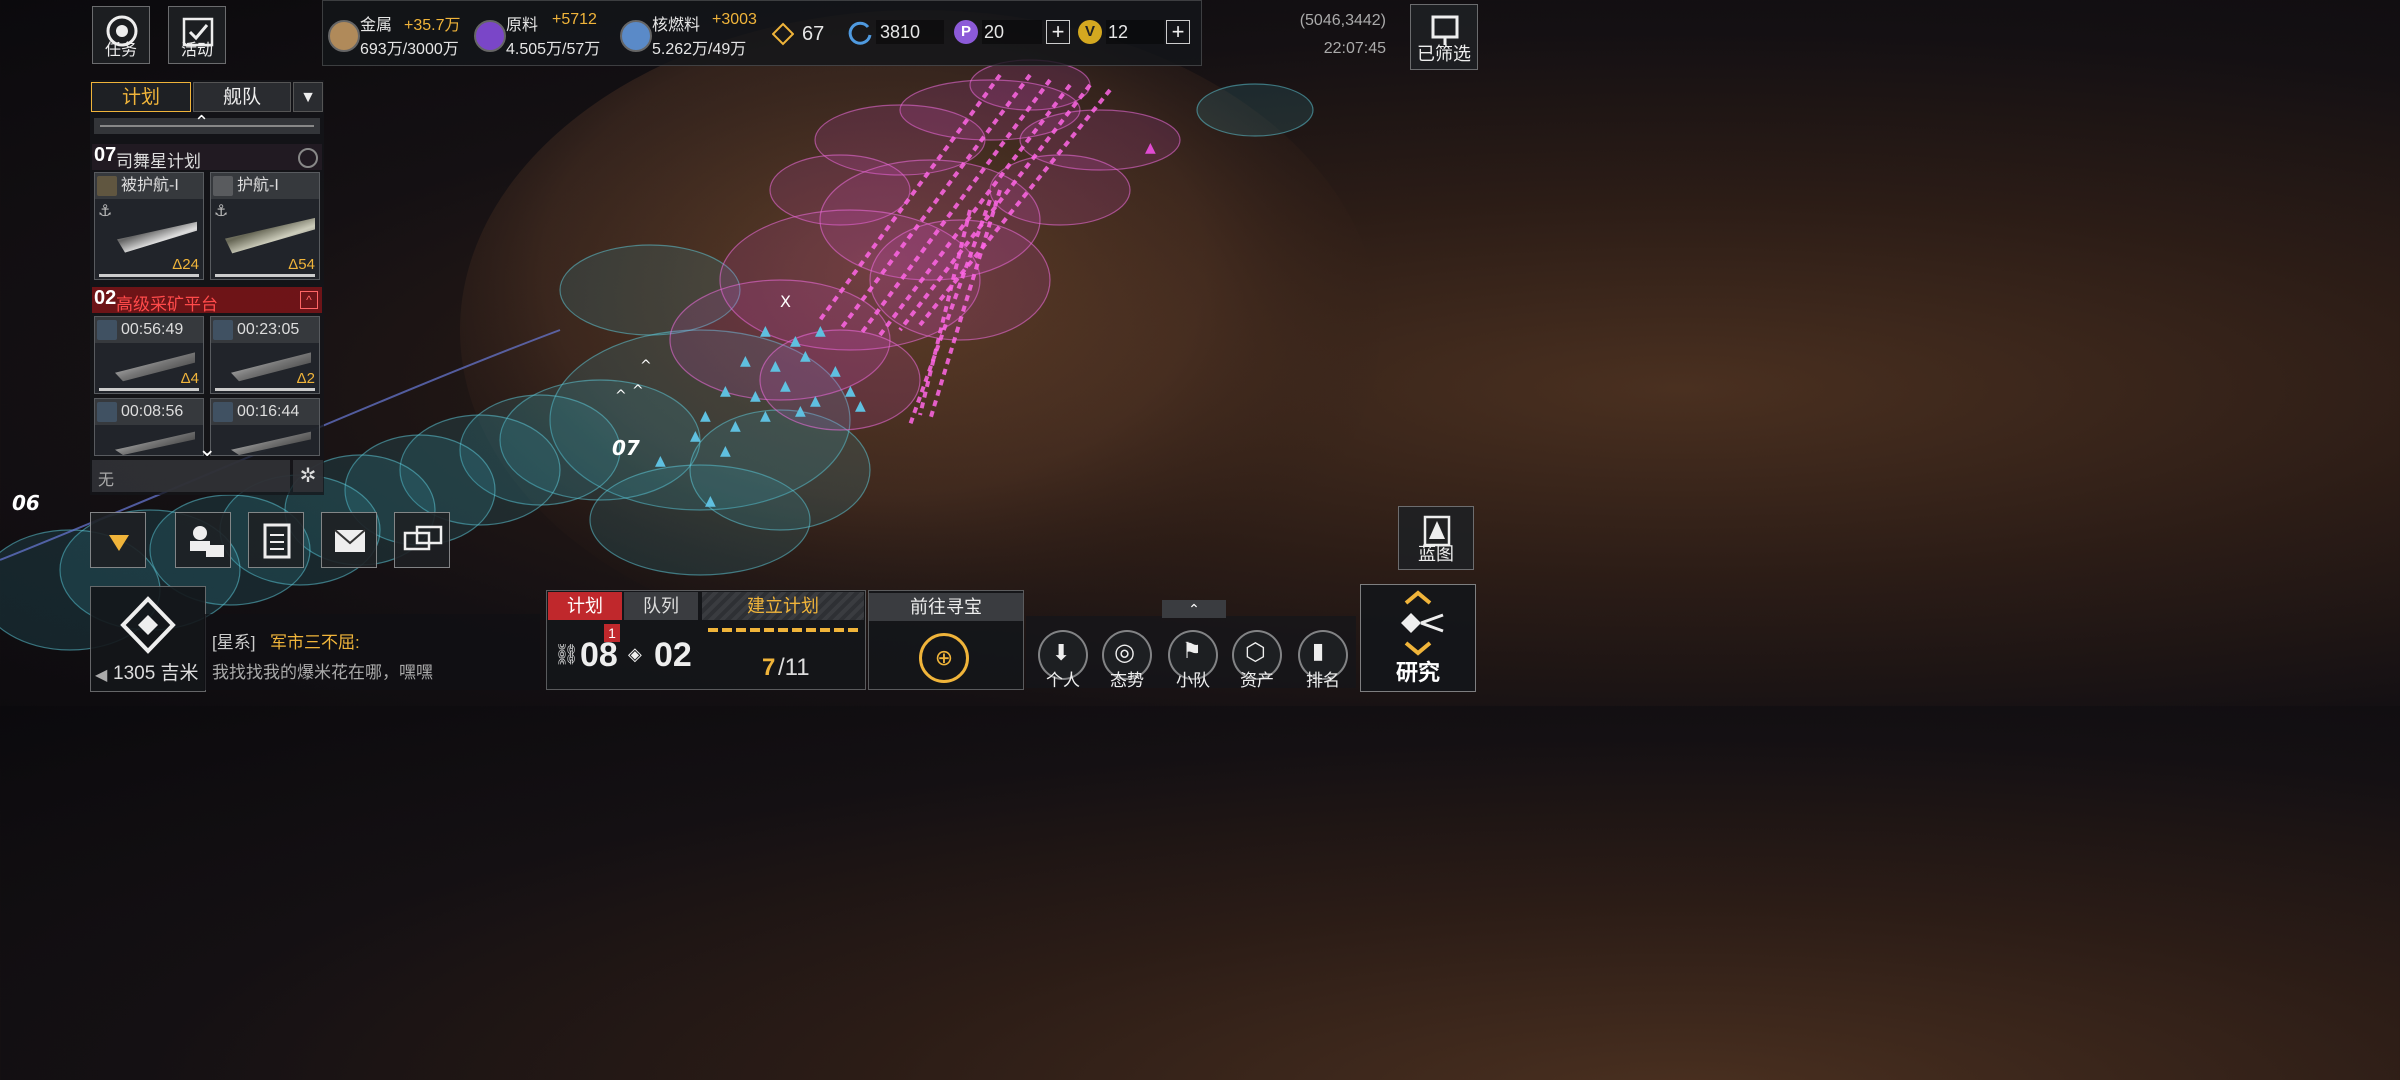 This screenshot has height=1080, width=2400. What do you see at coordinates (197, 35) in the screenshot?
I see `activity-button: 活动` at bounding box center [197, 35].